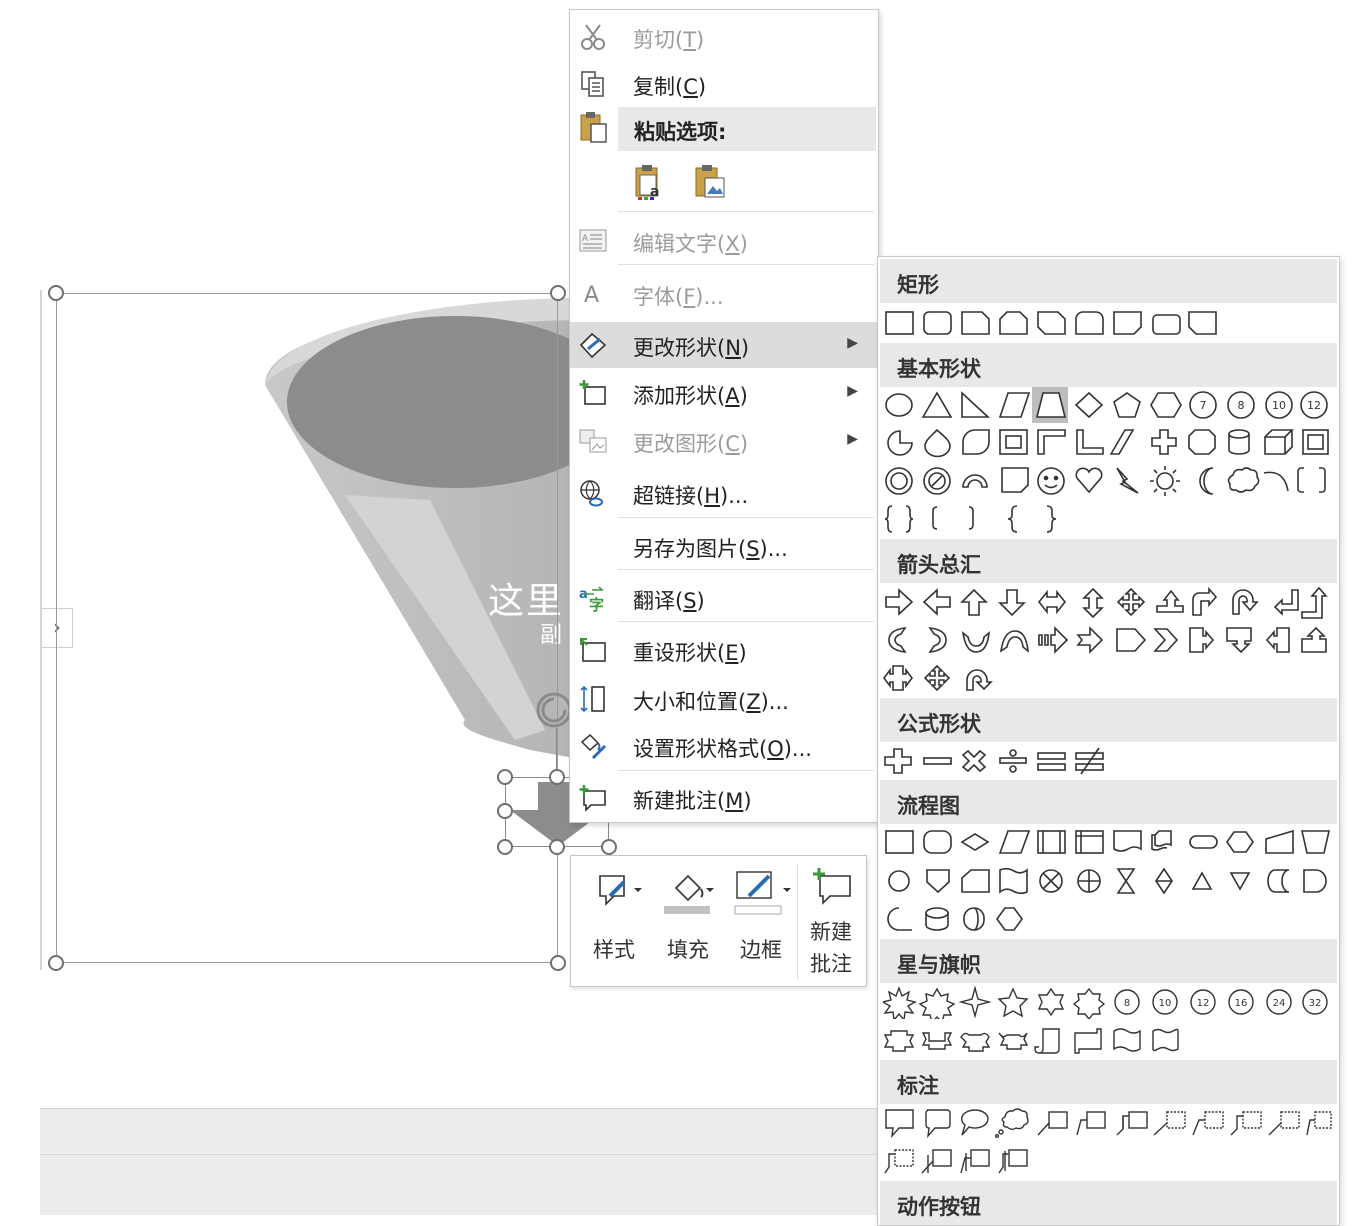 The image size is (1366, 1226). What do you see at coordinates (939, 965) in the screenshot?
I see `category-label: 星与旗帜` at bounding box center [939, 965].